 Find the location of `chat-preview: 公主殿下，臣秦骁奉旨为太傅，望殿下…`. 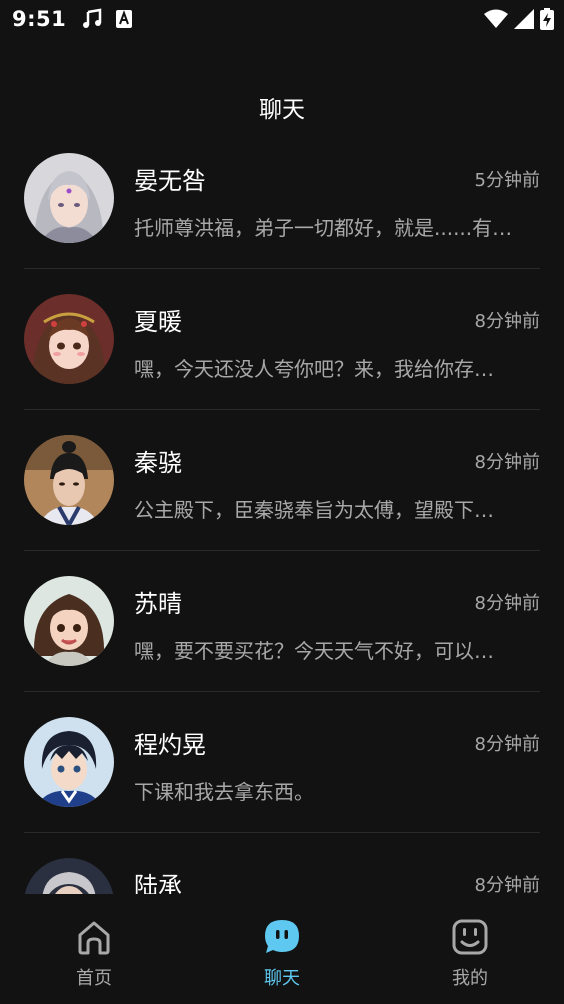

chat-preview: 公主殿下，臣秦骁奉旨为太傅，望殿下… is located at coordinates (314, 510).